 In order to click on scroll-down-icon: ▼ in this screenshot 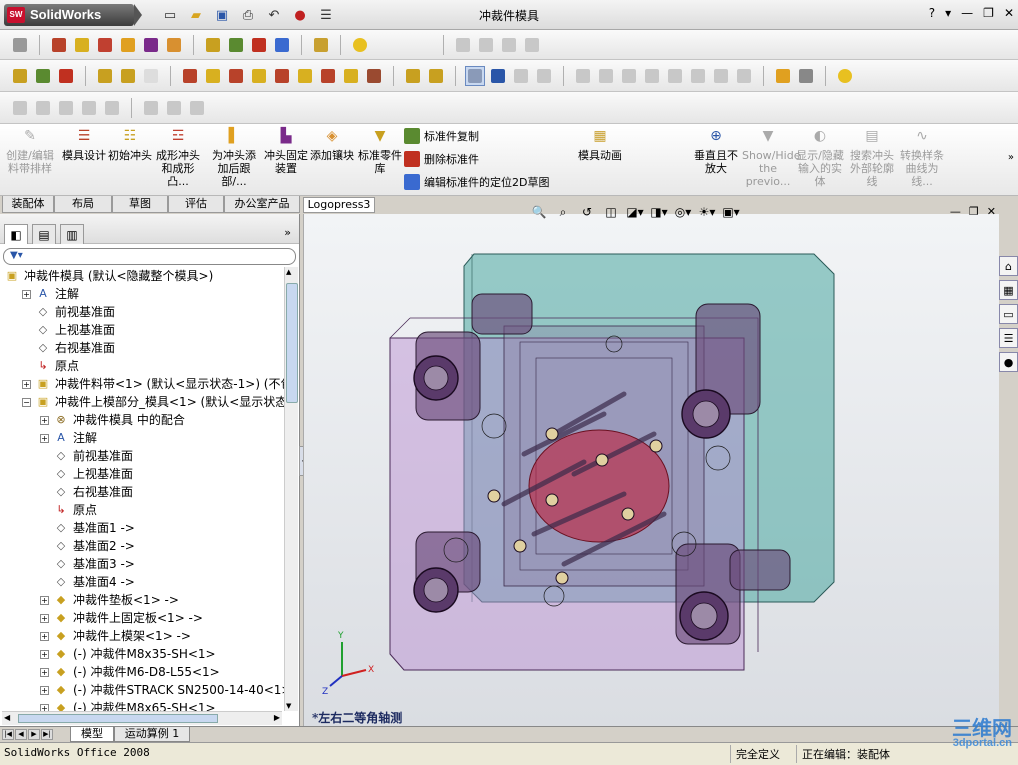, I will do `click(288, 706)`.